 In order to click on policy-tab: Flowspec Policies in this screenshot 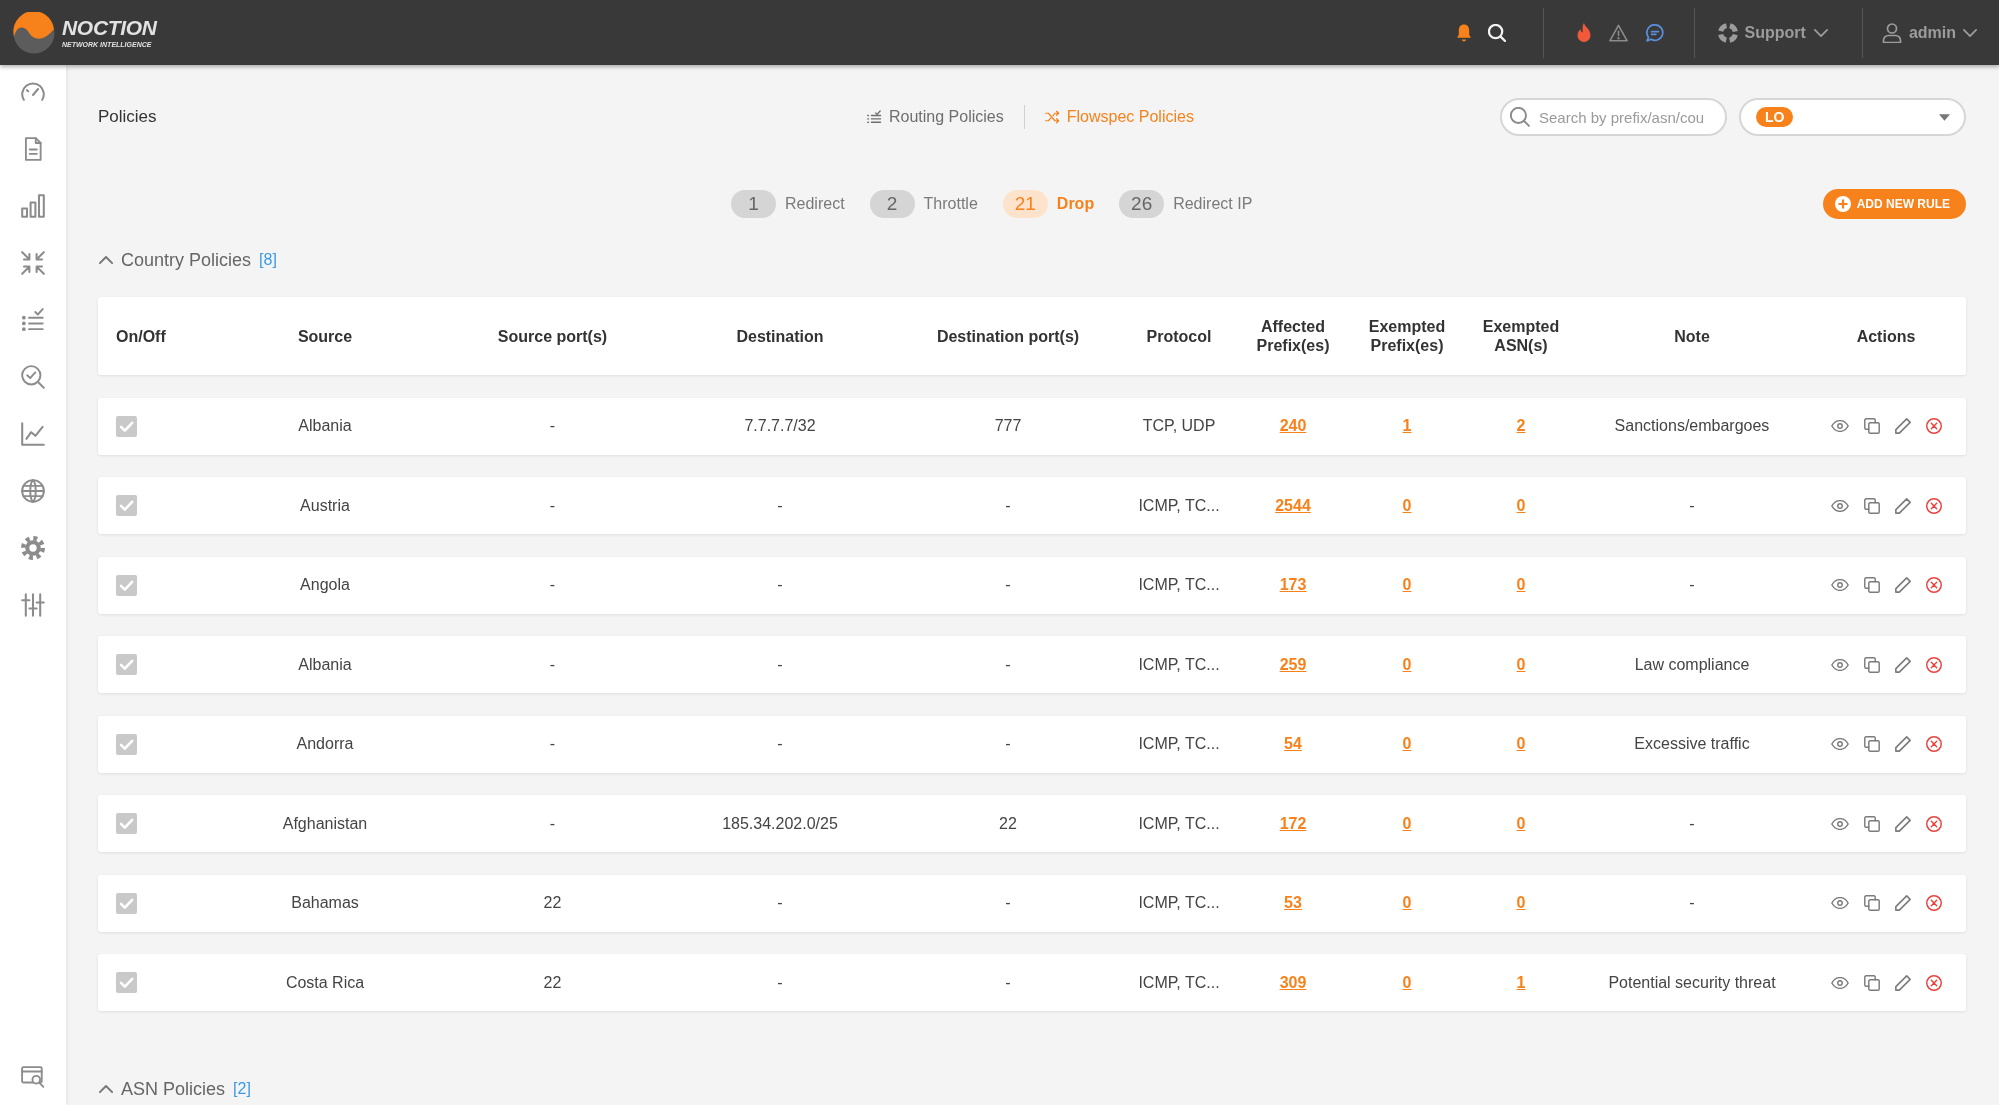, I will do `click(1119, 117)`.